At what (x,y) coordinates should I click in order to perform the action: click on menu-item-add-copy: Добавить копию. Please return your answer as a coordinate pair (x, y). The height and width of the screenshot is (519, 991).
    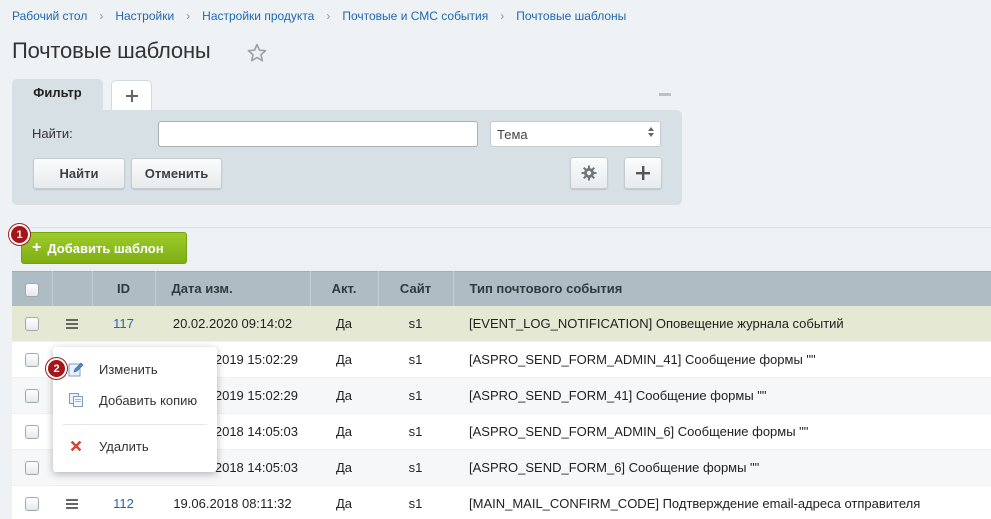
    Looking at the image, I should click on (135, 400).